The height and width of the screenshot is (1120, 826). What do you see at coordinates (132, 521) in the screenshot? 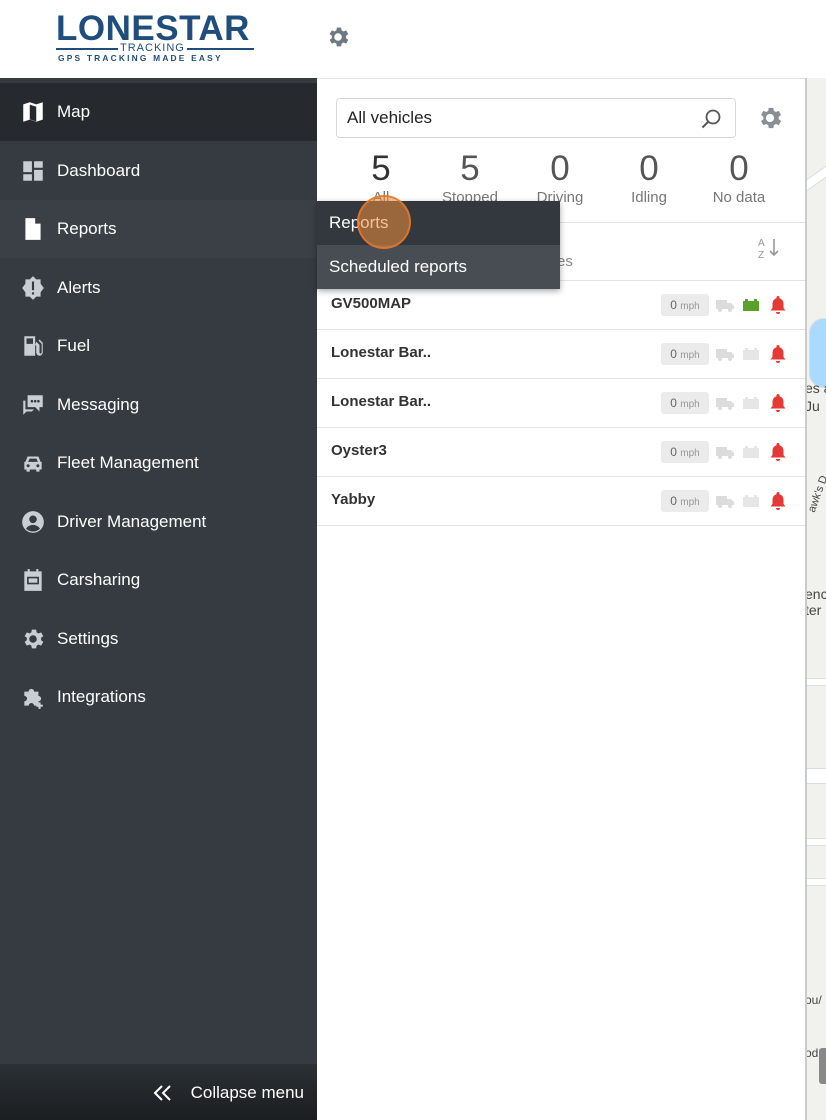
I see `sidebar-item-label: Driver Management` at bounding box center [132, 521].